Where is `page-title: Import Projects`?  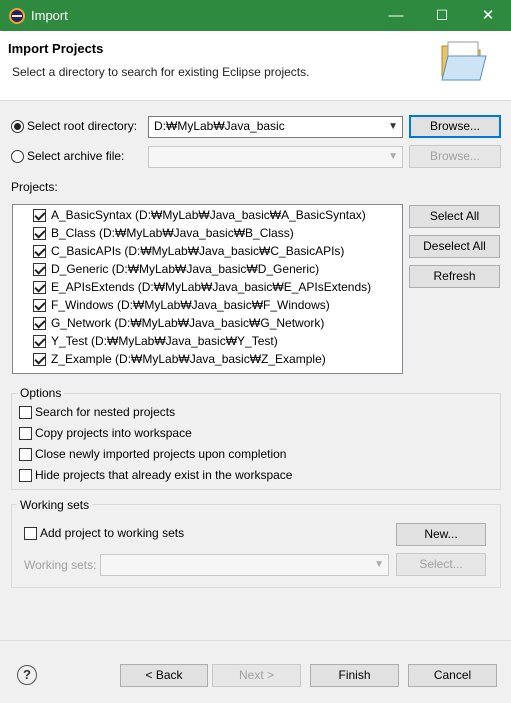
page-title: Import Projects is located at coordinates (56, 48).